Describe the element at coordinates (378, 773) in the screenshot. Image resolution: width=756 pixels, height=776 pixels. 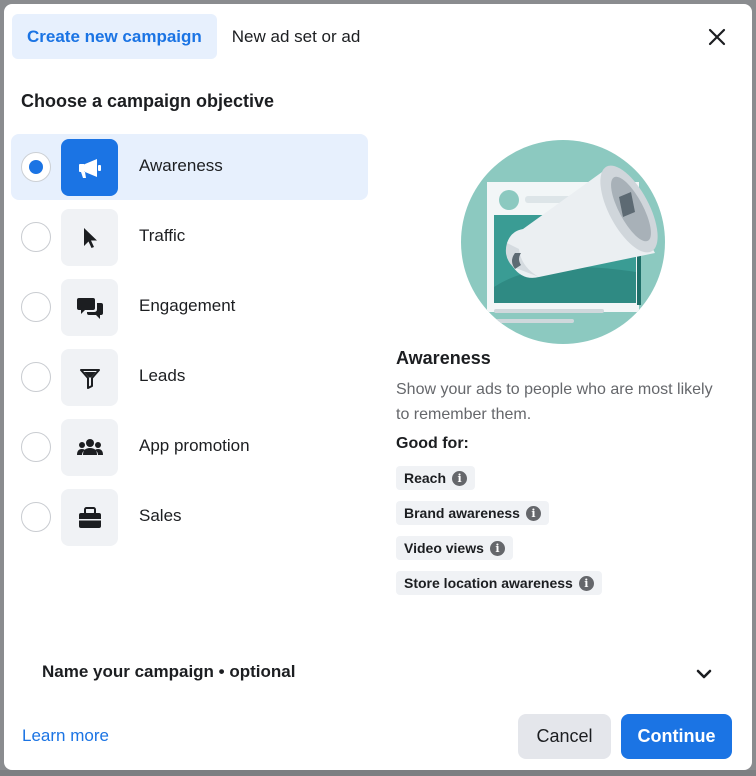
I see `page-backdrop` at that location.